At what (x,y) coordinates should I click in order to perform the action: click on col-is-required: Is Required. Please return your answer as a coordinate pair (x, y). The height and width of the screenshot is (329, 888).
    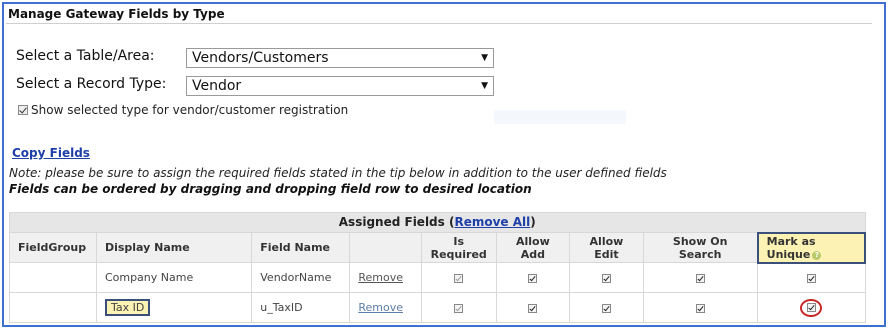
    Looking at the image, I should click on (458, 247).